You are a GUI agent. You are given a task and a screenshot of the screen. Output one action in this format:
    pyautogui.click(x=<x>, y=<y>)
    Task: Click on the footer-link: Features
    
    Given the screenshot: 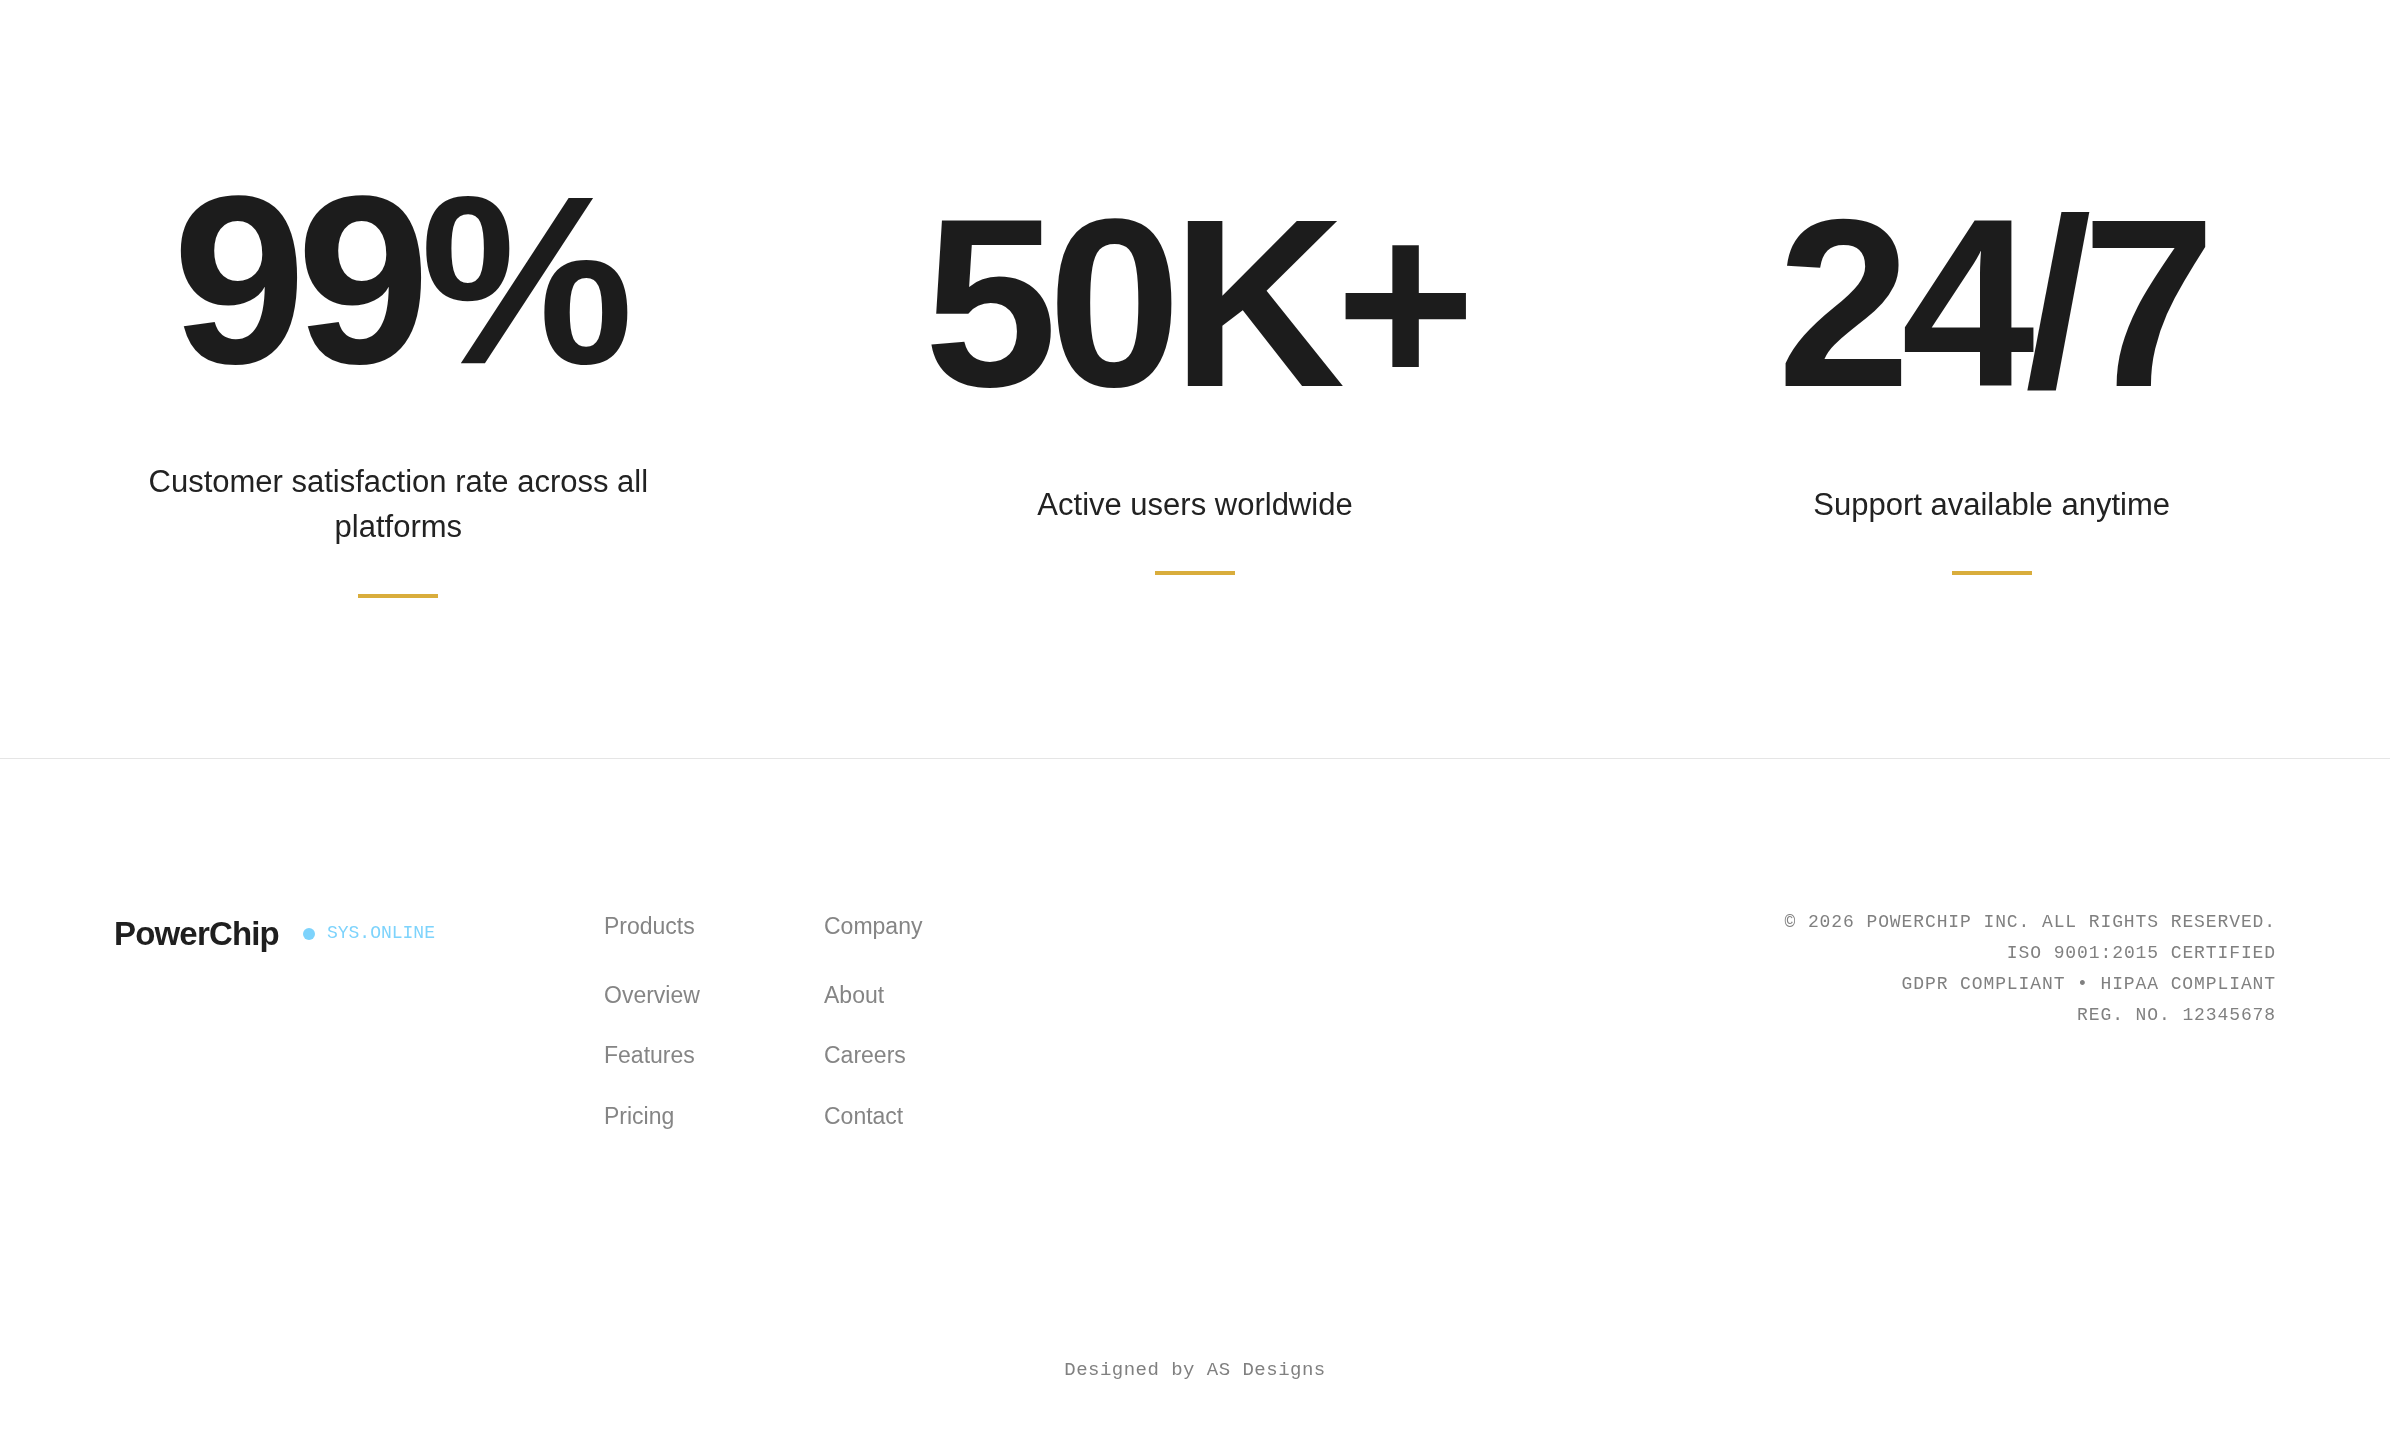 What is the action you would take?
    pyautogui.click(x=649, y=1055)
    